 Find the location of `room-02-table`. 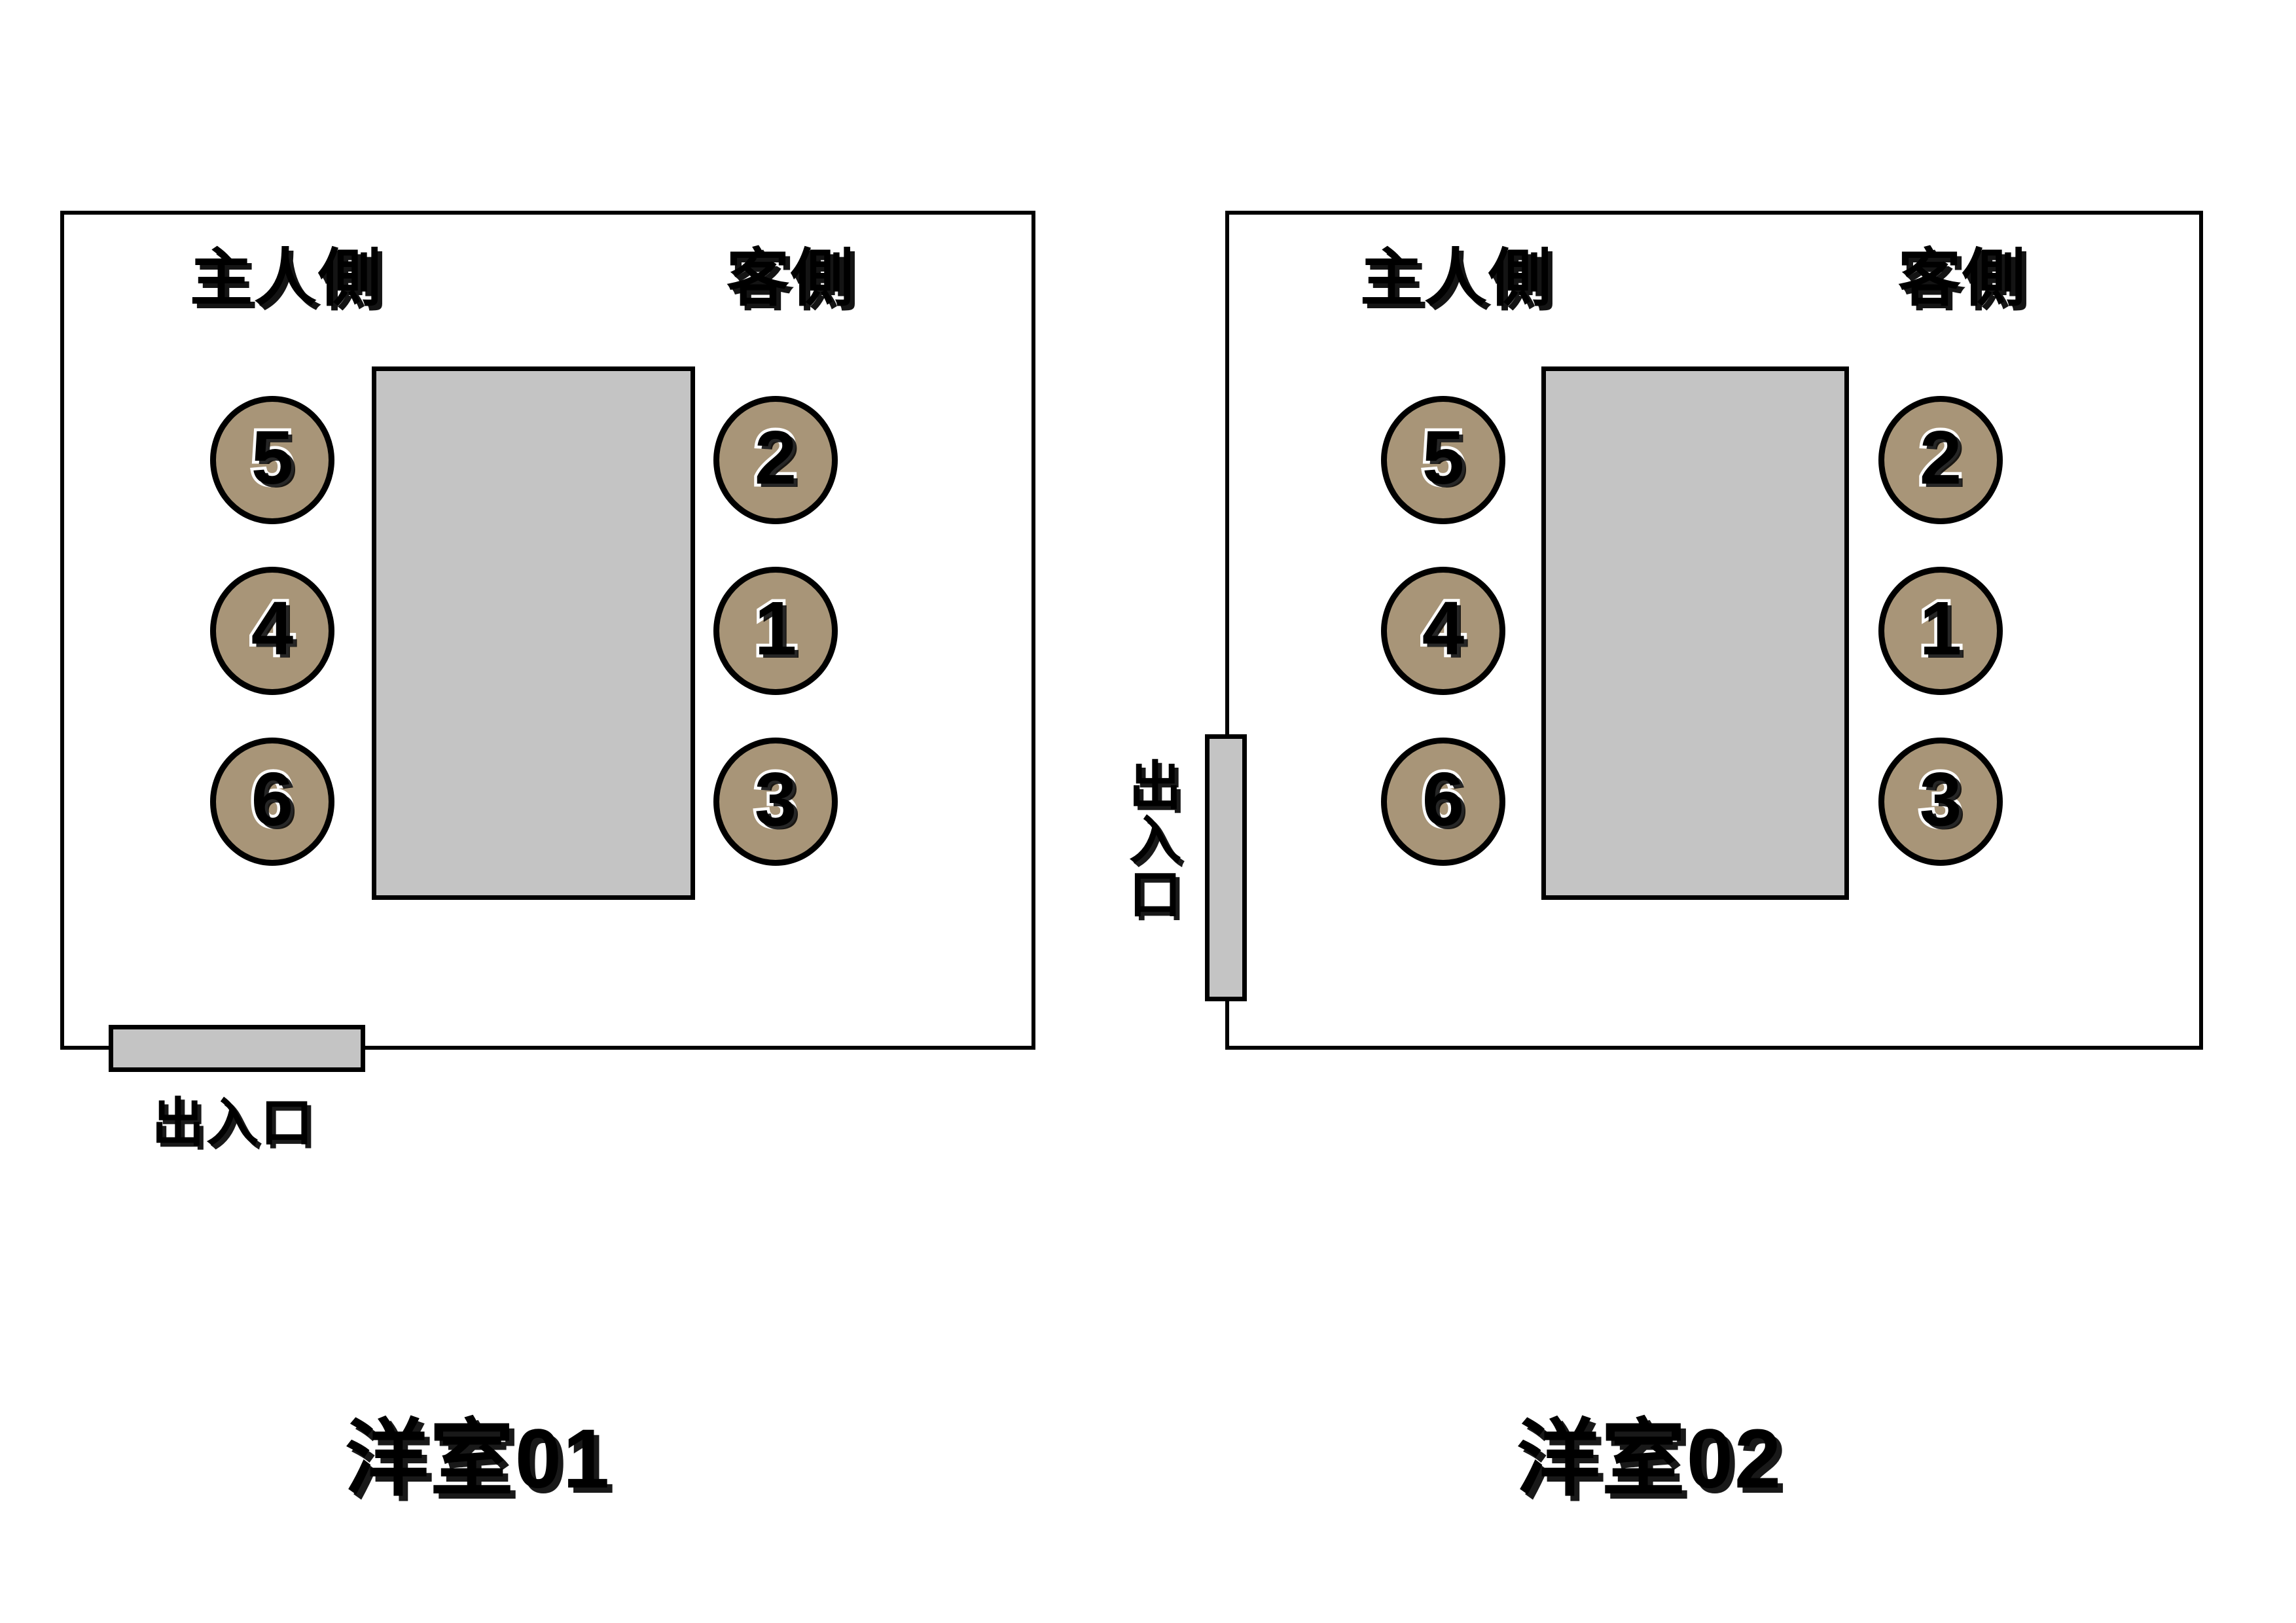

room-02-table is located at coordinates (1695, 633).